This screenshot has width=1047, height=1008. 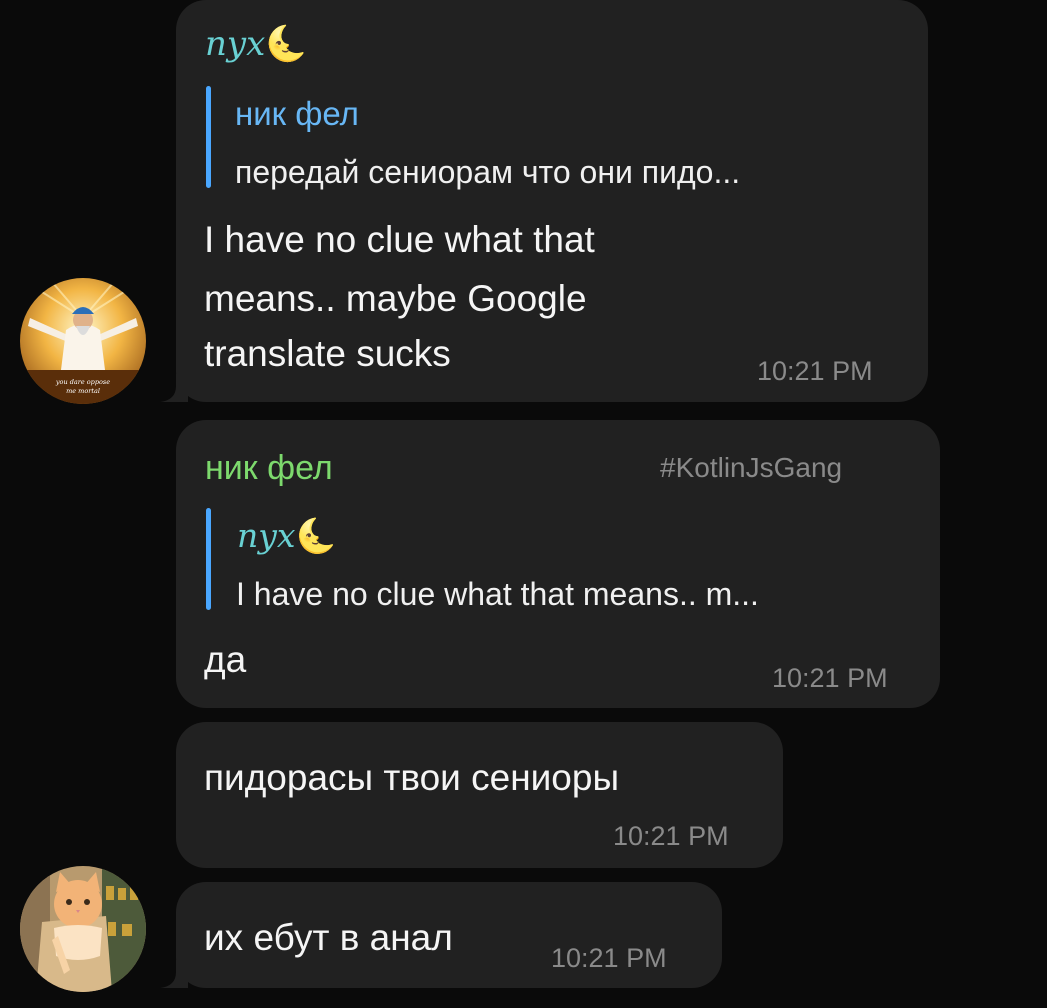 I want to click on sender-name: nyx🌜, so click(x=256, y=44).